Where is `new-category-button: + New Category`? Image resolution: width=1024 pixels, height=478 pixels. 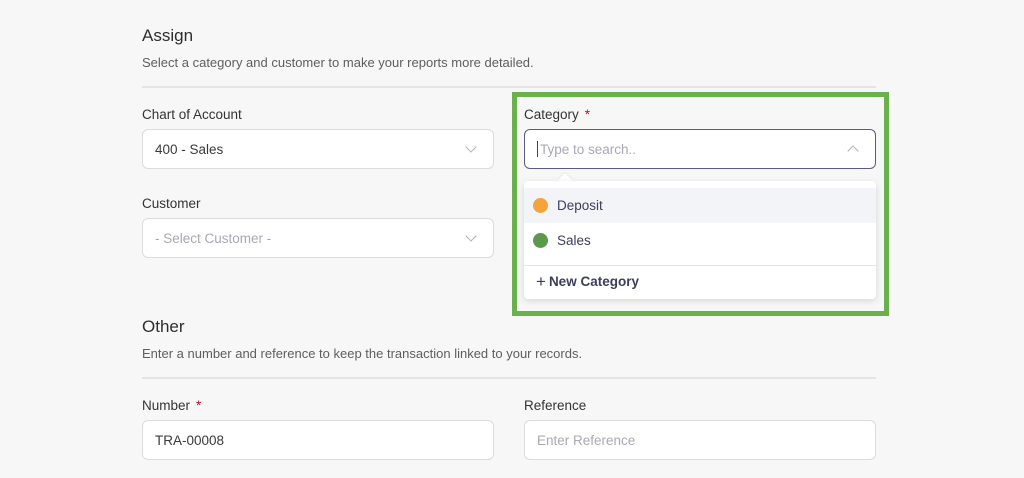
new-category-button: + New Category is located at coordinates (587, 281).